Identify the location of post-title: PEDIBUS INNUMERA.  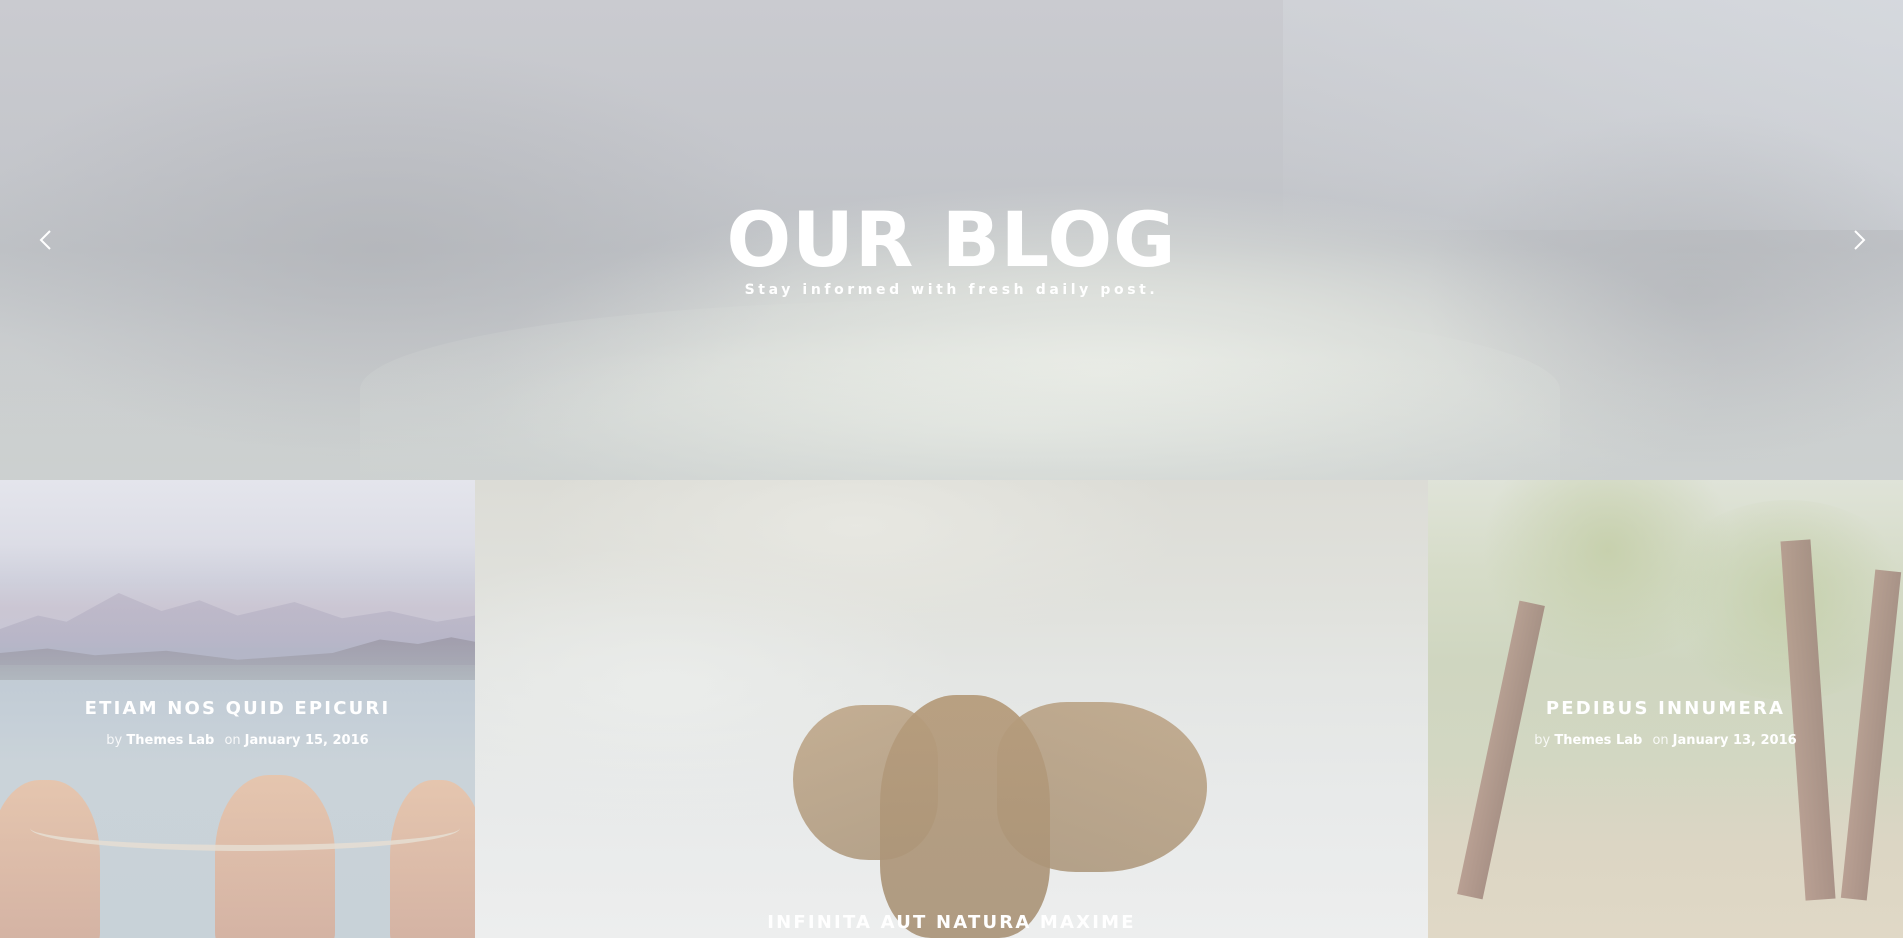
(1665, 708).